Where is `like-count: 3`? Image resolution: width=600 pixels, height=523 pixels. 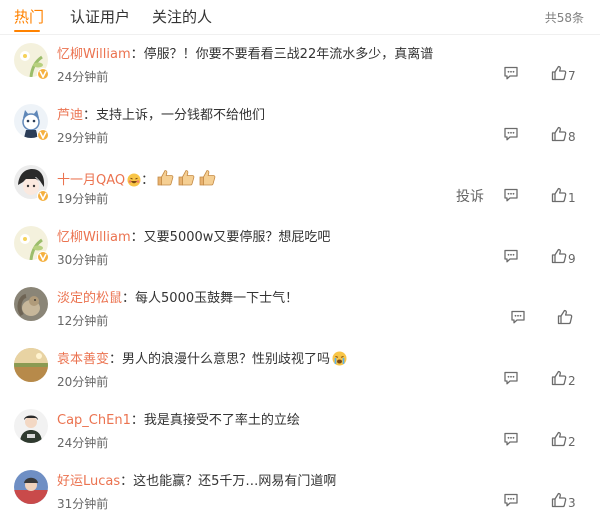 like-count: 3 is located at coordinates (572, 503).